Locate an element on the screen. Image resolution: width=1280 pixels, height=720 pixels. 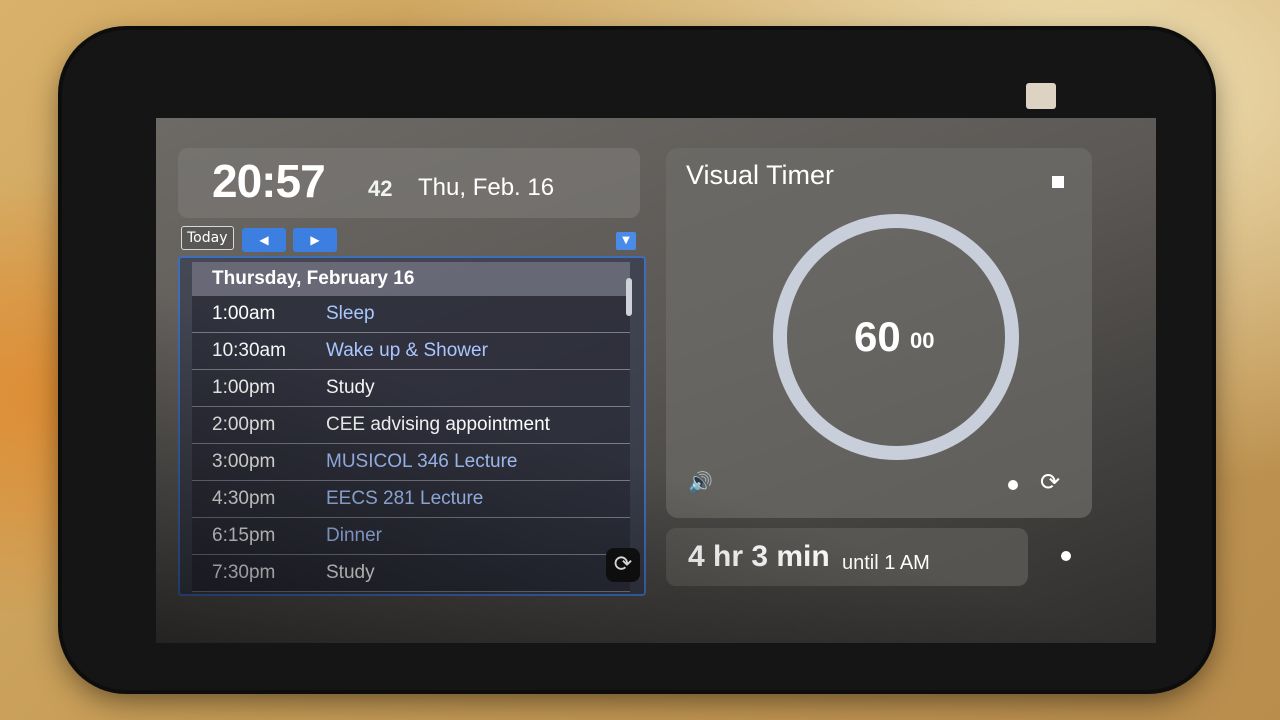
calendar-refresh-button: ⟳ is located at coordinates (623, 565).